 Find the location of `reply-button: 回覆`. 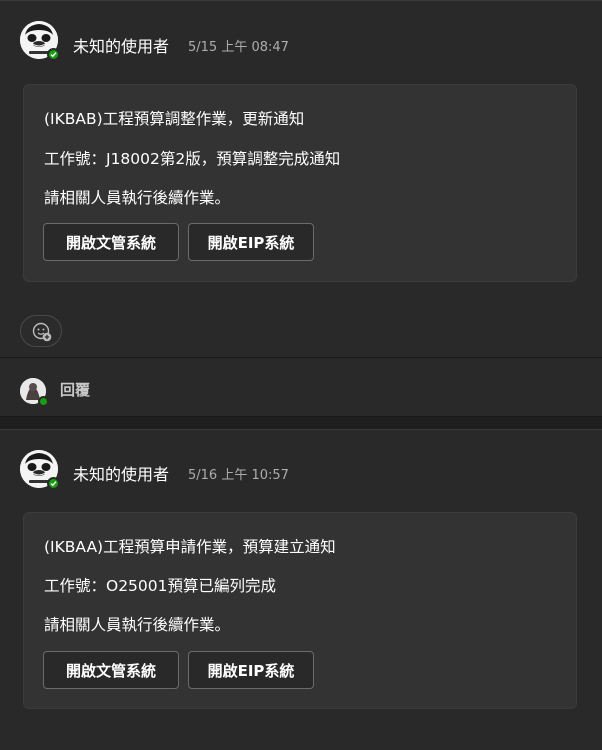

reply-button: 回覆 is located at coordinates (75, 389).